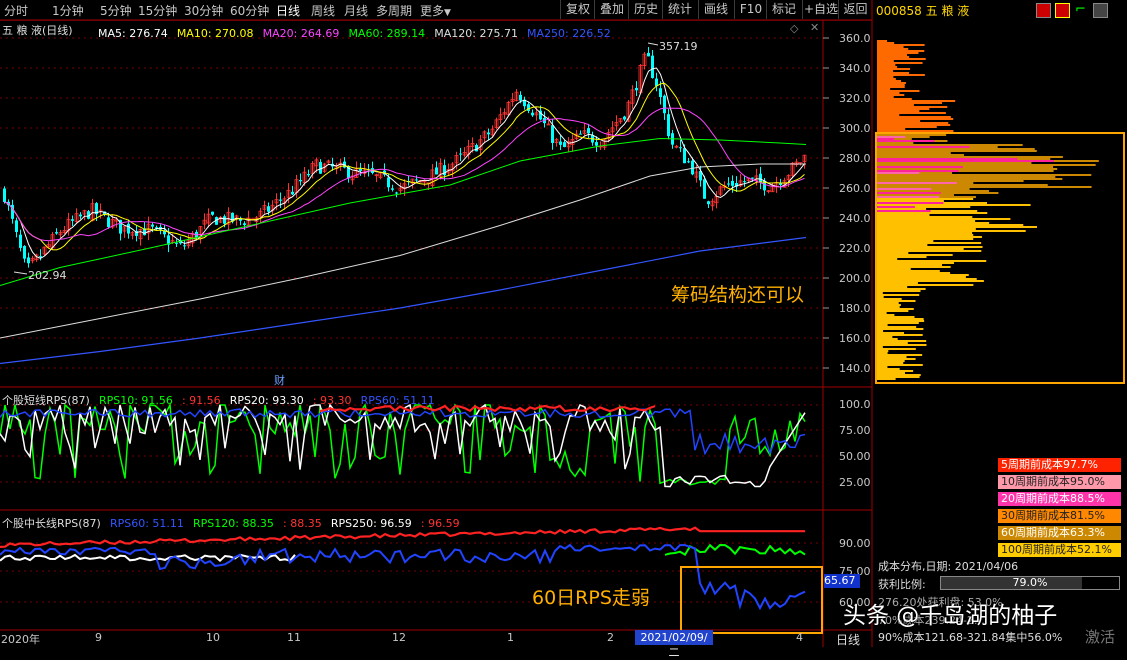 The height and width of the screenshot is (660, 1127). I want to click on period-label: 日线, so click(848, 639).